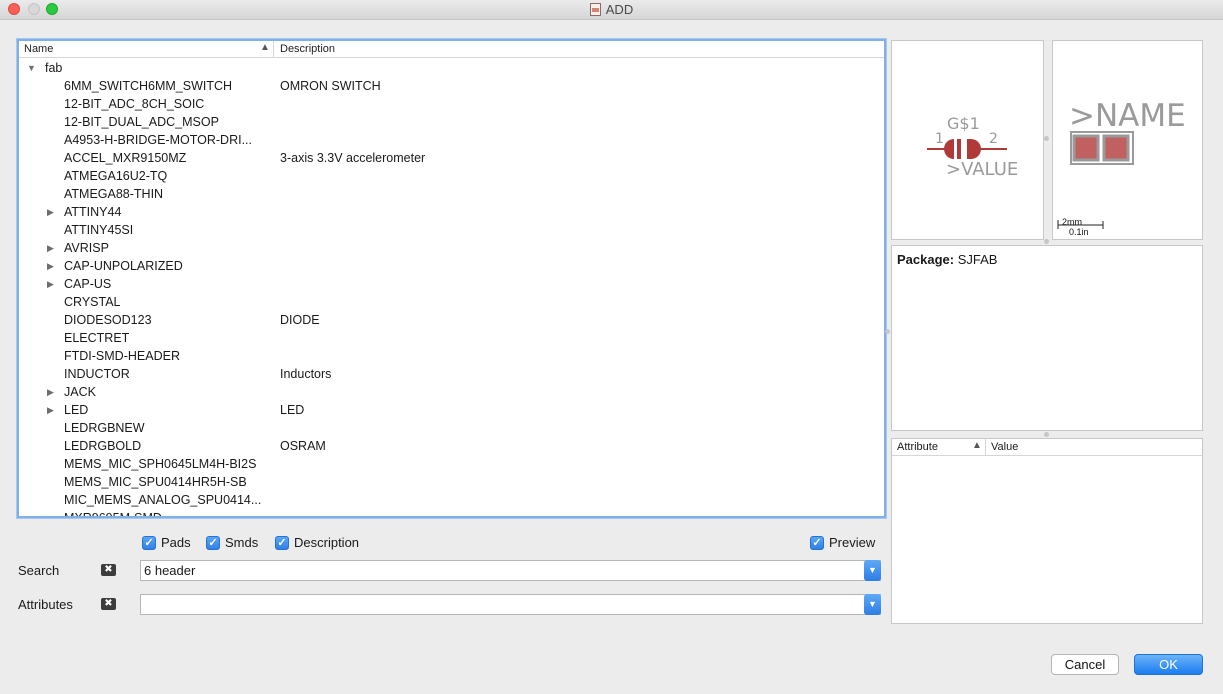 The image size is (1223, 694). I want to click on window-title-group: ADD, so click(611, 9).